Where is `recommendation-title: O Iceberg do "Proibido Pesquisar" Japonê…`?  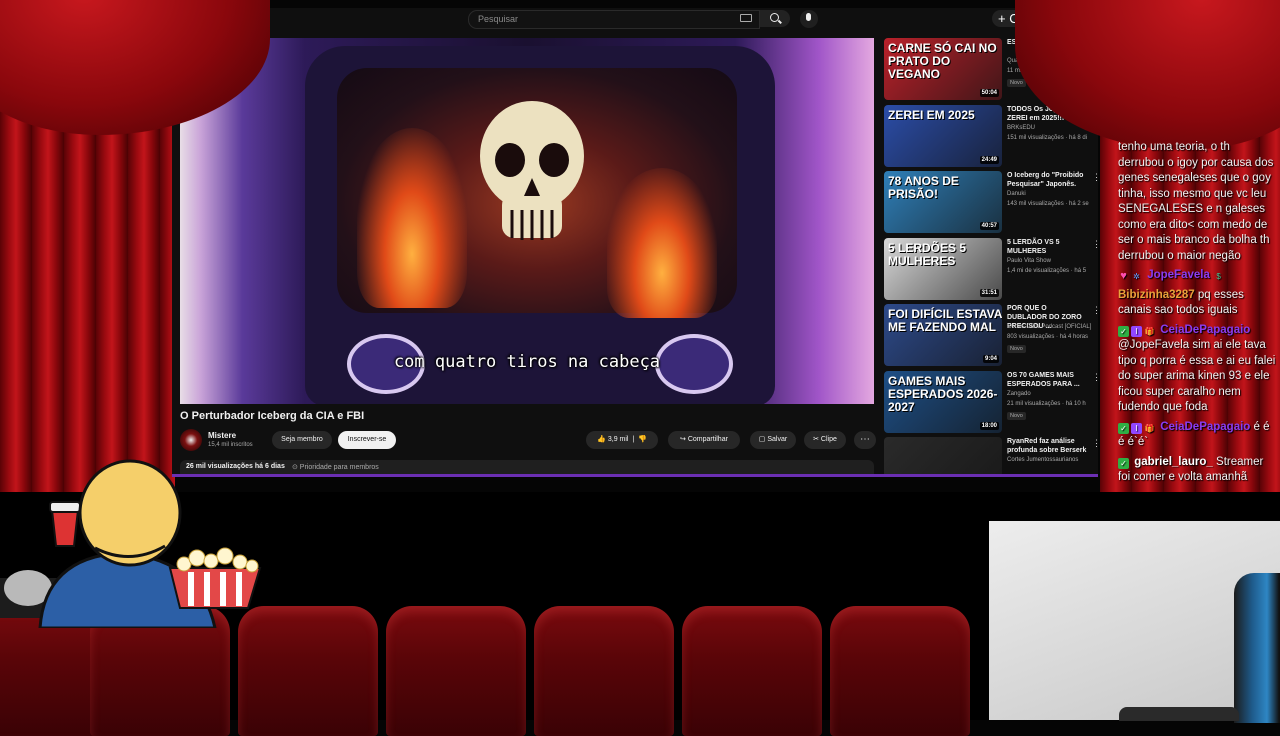
recommendation-title: O Iceberg do "Proibido Pesquisar" Japonê… is located at coordinates (1047, 180).